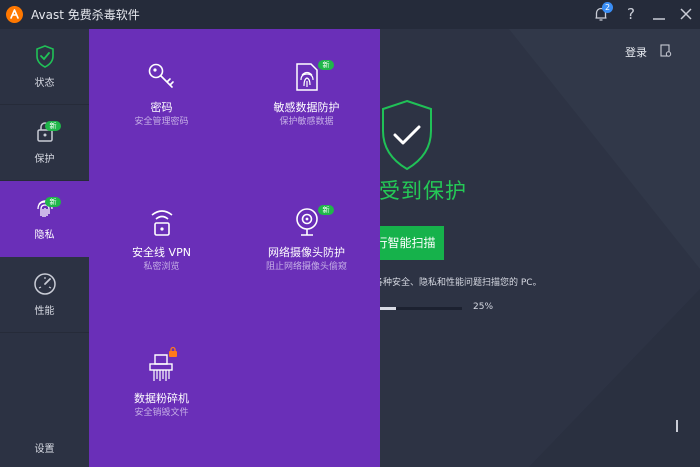 Image resolution: width=700 pixels, height=467 pixels. I want to click on scan-description: 各种安全、隐私和性能问题扫描您的 PC。, so click(458, 283).